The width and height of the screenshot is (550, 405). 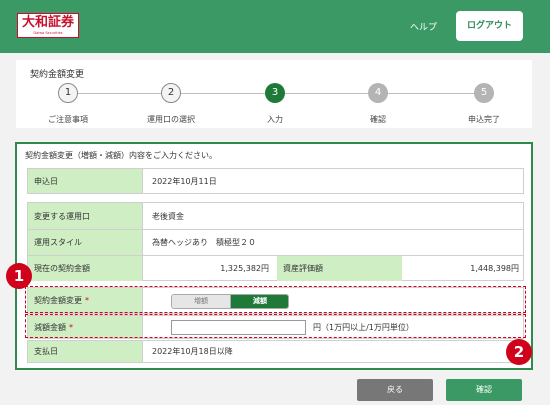 What do you see at coordinates (85, 351) in the screenshot?
I see `payment-date-label: 支払日` at bounding box center [85, 351].